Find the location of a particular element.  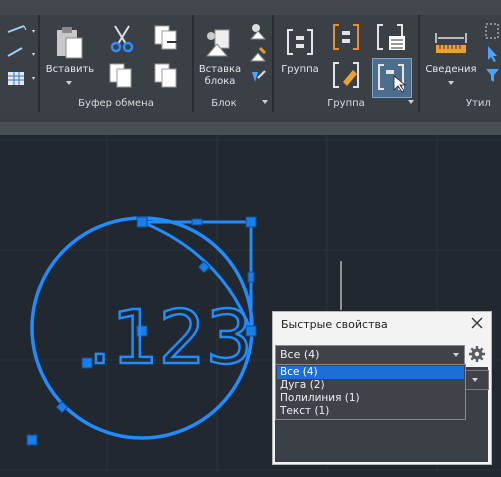

object-type-dropdown-list: Все (4) Дуга (2) Полилиния (1) Текст (1) is located at coordinates (370, 392).